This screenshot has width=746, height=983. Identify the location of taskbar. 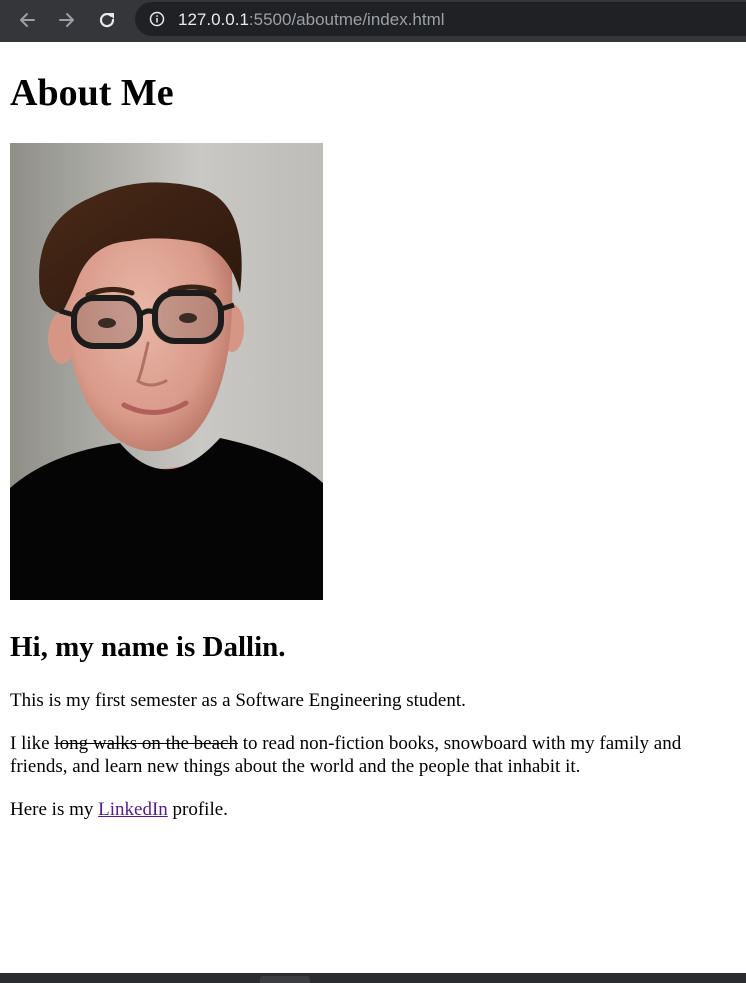
(373, 978).